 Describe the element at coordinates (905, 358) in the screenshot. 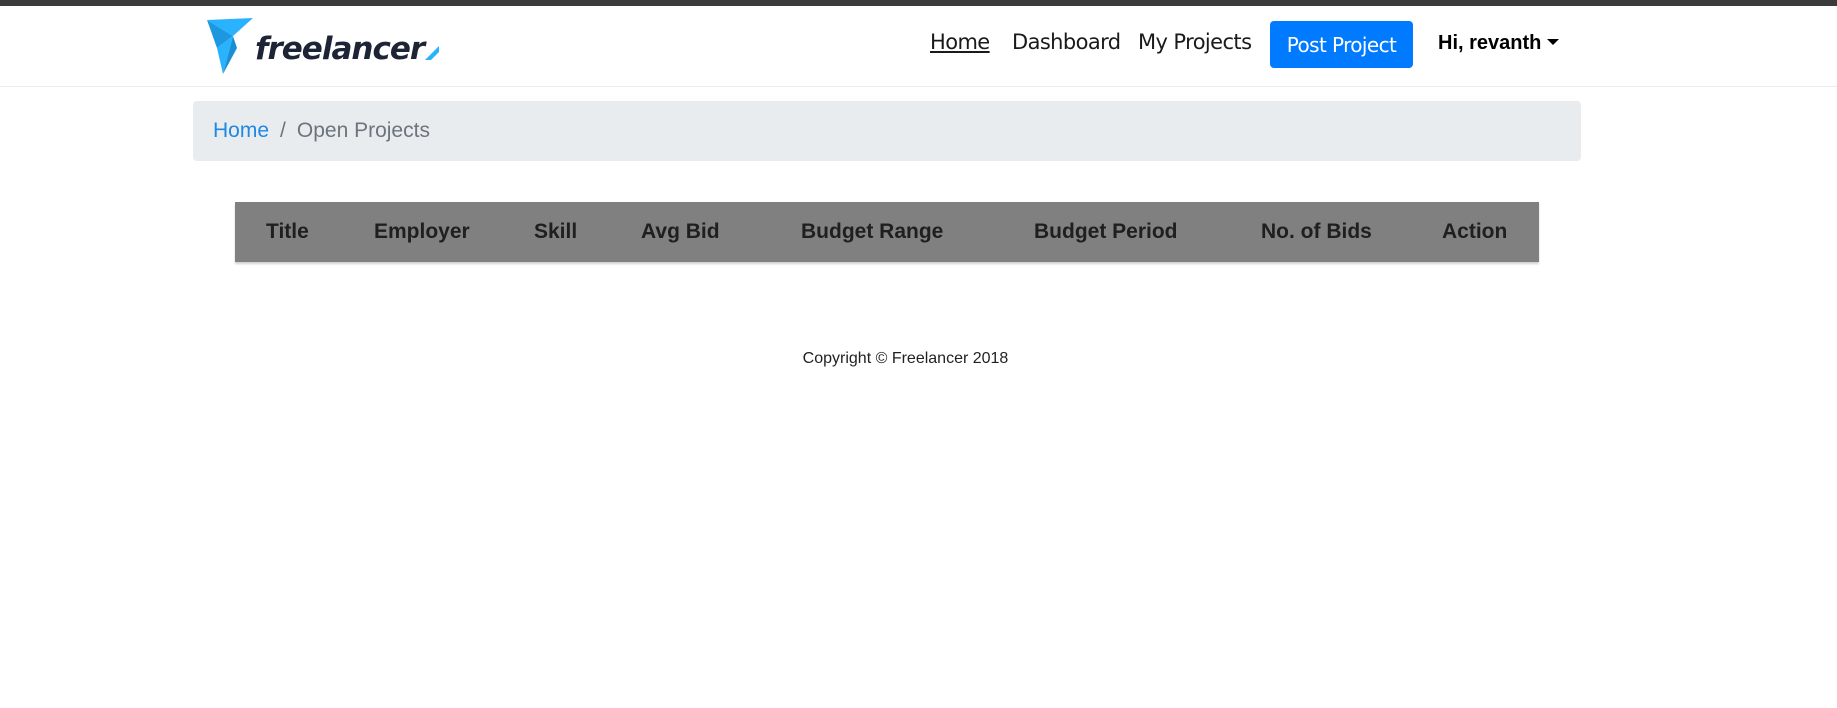

I see `footer-copyright: Copyright © Freelancer 2018` at that location.